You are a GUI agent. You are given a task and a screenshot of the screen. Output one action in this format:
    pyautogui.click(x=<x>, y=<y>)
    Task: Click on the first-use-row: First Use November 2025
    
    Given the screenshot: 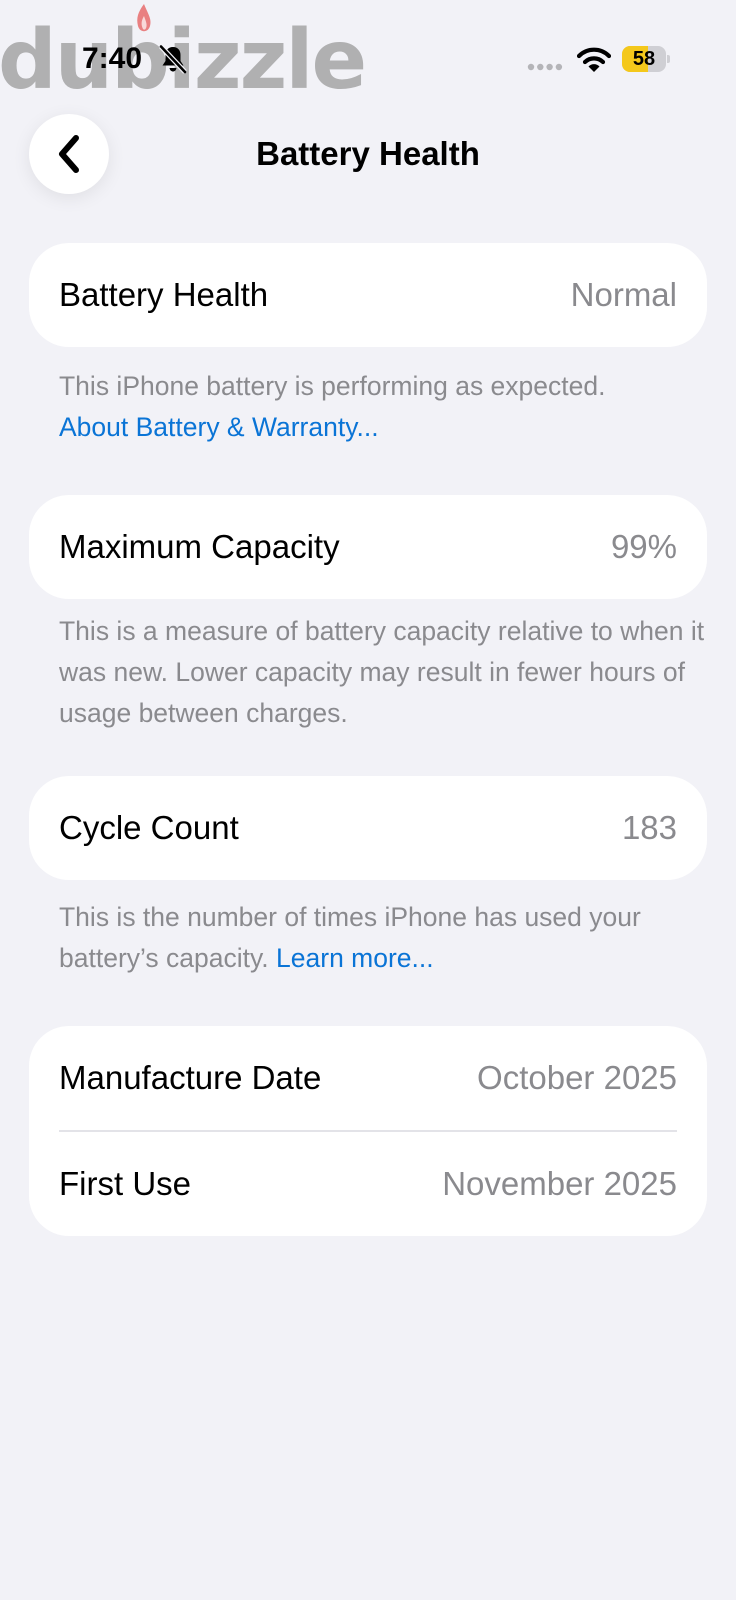 What is the action you would take?
    pyautogui.click(x=368, y=1184)
    